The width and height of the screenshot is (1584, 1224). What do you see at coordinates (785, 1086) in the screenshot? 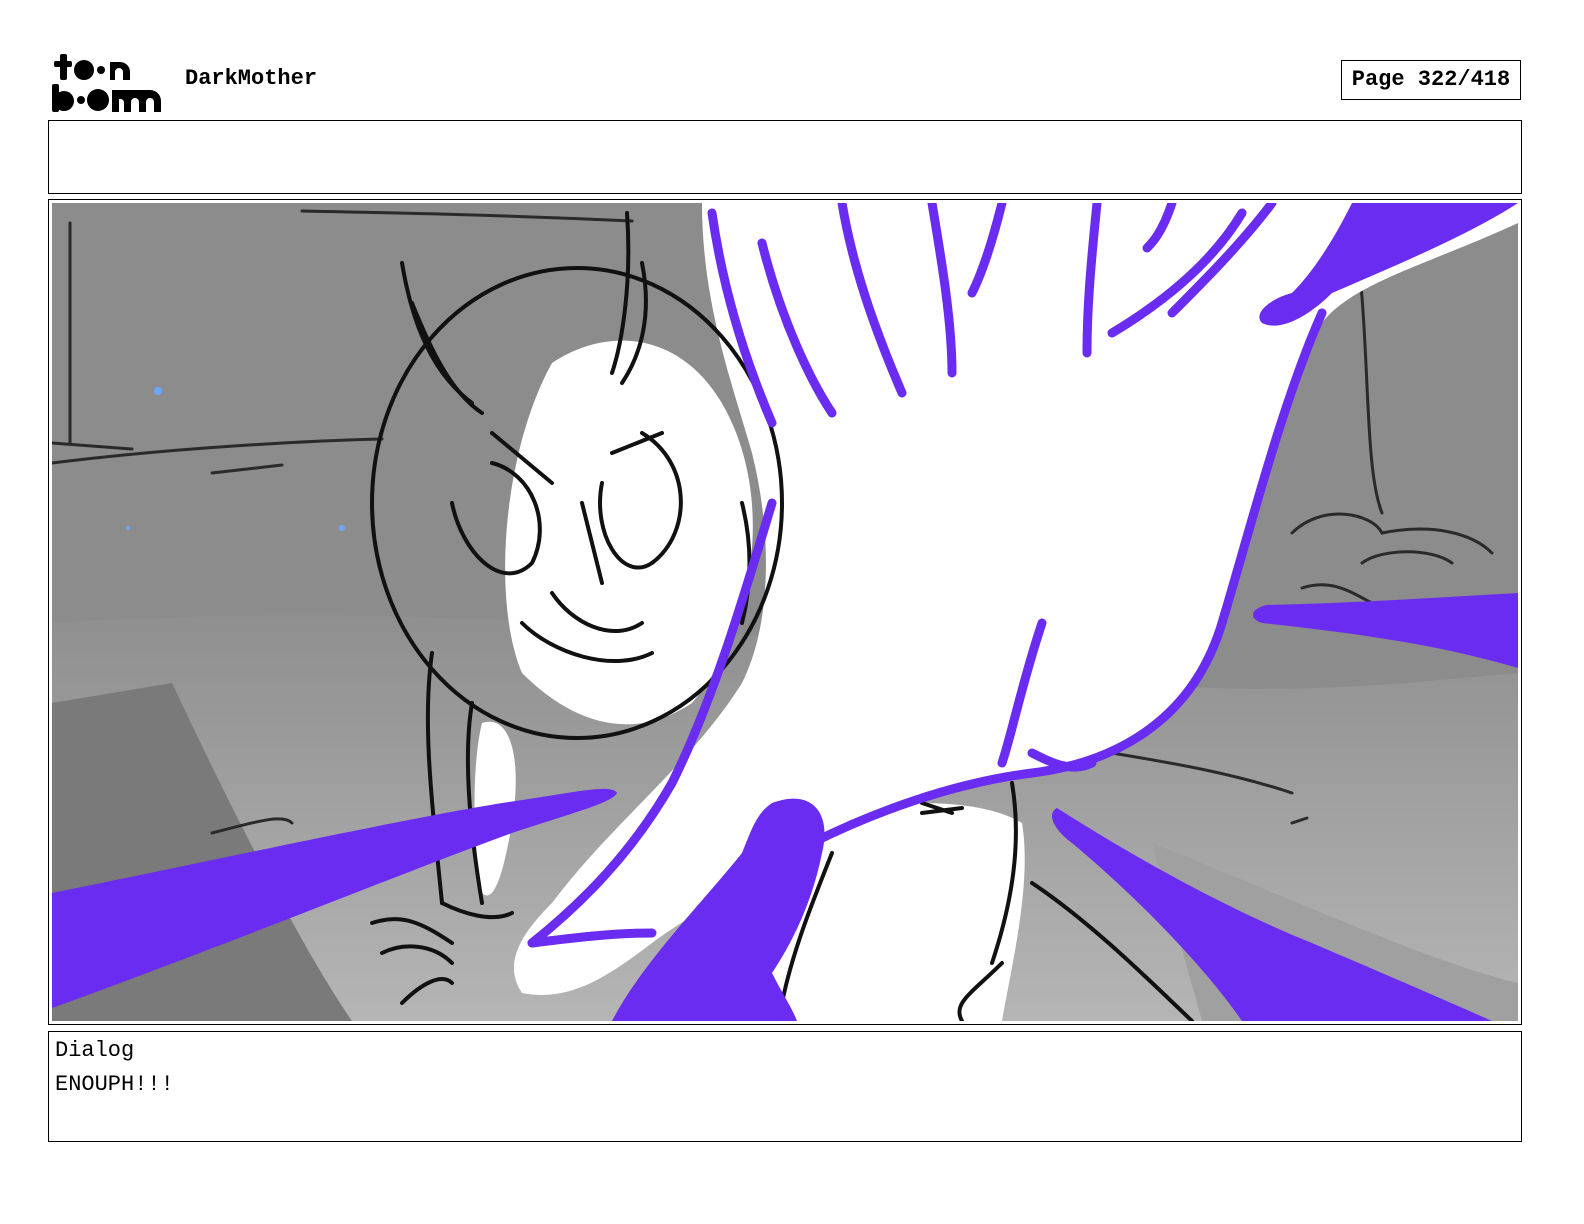
I see `dialog-box: Dialog ENOUPH!!!` at bounding box center [785, 1086].